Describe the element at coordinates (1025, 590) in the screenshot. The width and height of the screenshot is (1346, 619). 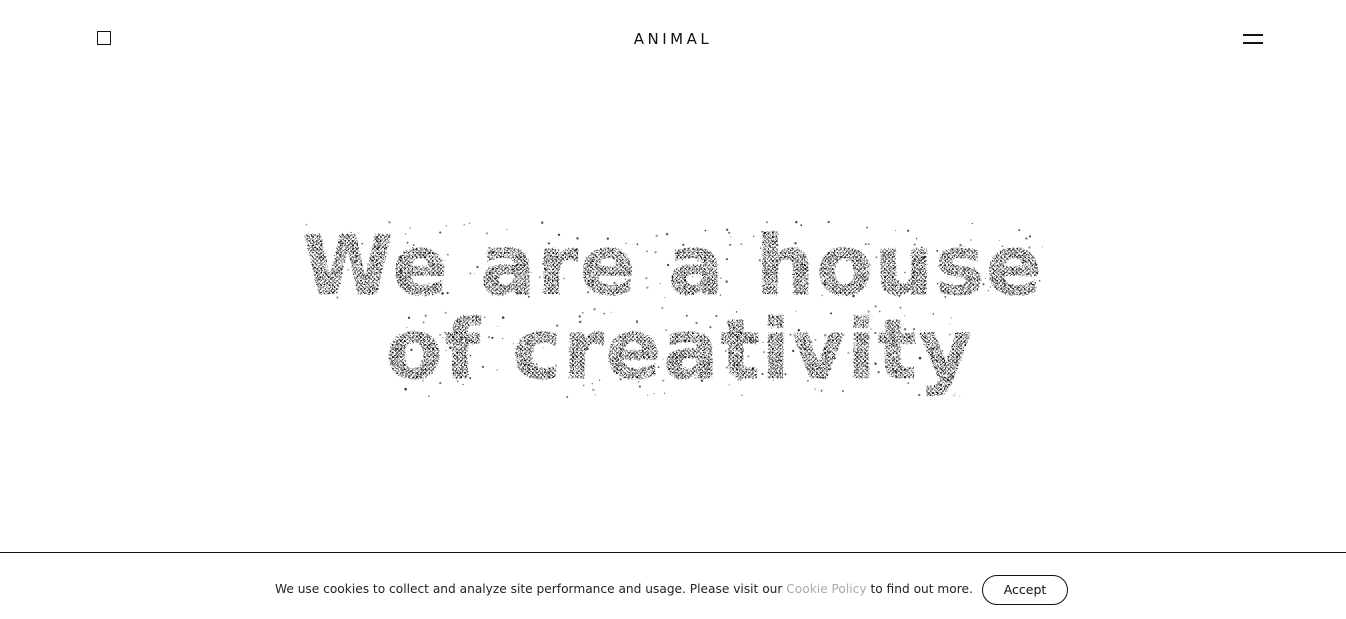
I see `accept-cookies-button: Accept` at that location.